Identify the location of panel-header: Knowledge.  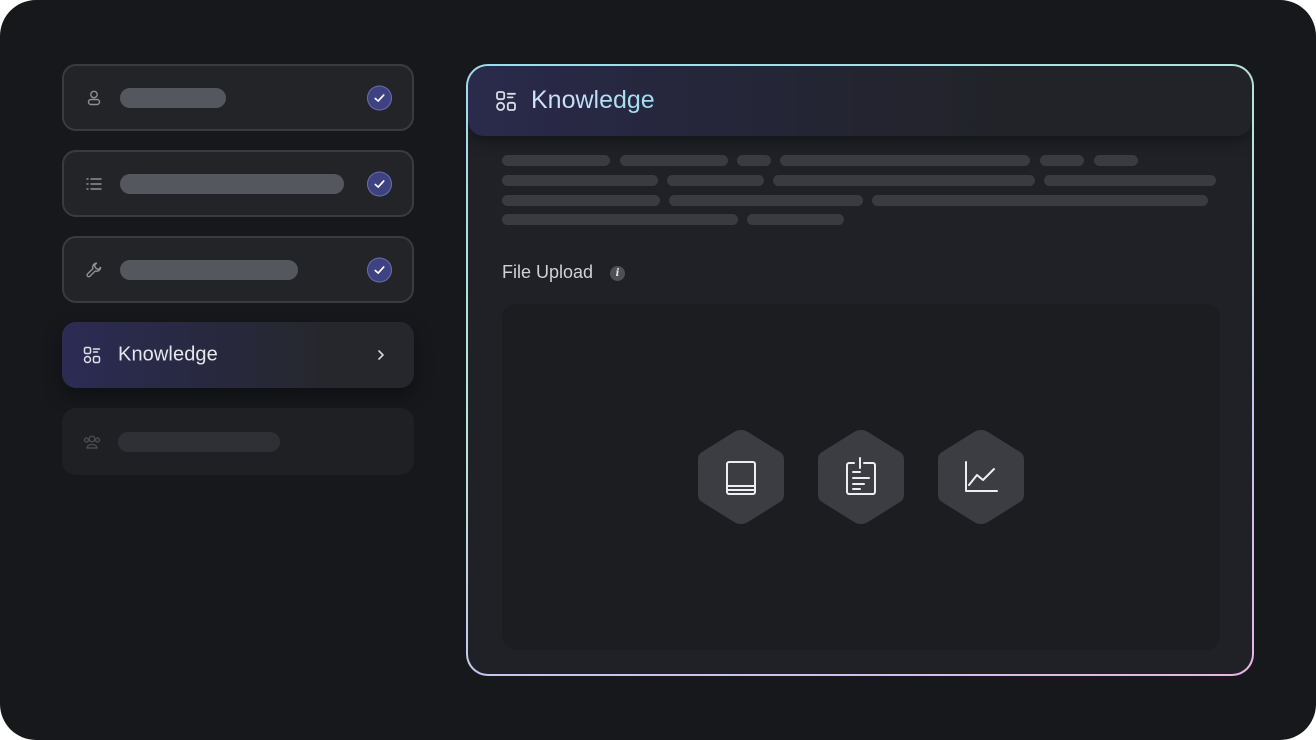
(860, 101).